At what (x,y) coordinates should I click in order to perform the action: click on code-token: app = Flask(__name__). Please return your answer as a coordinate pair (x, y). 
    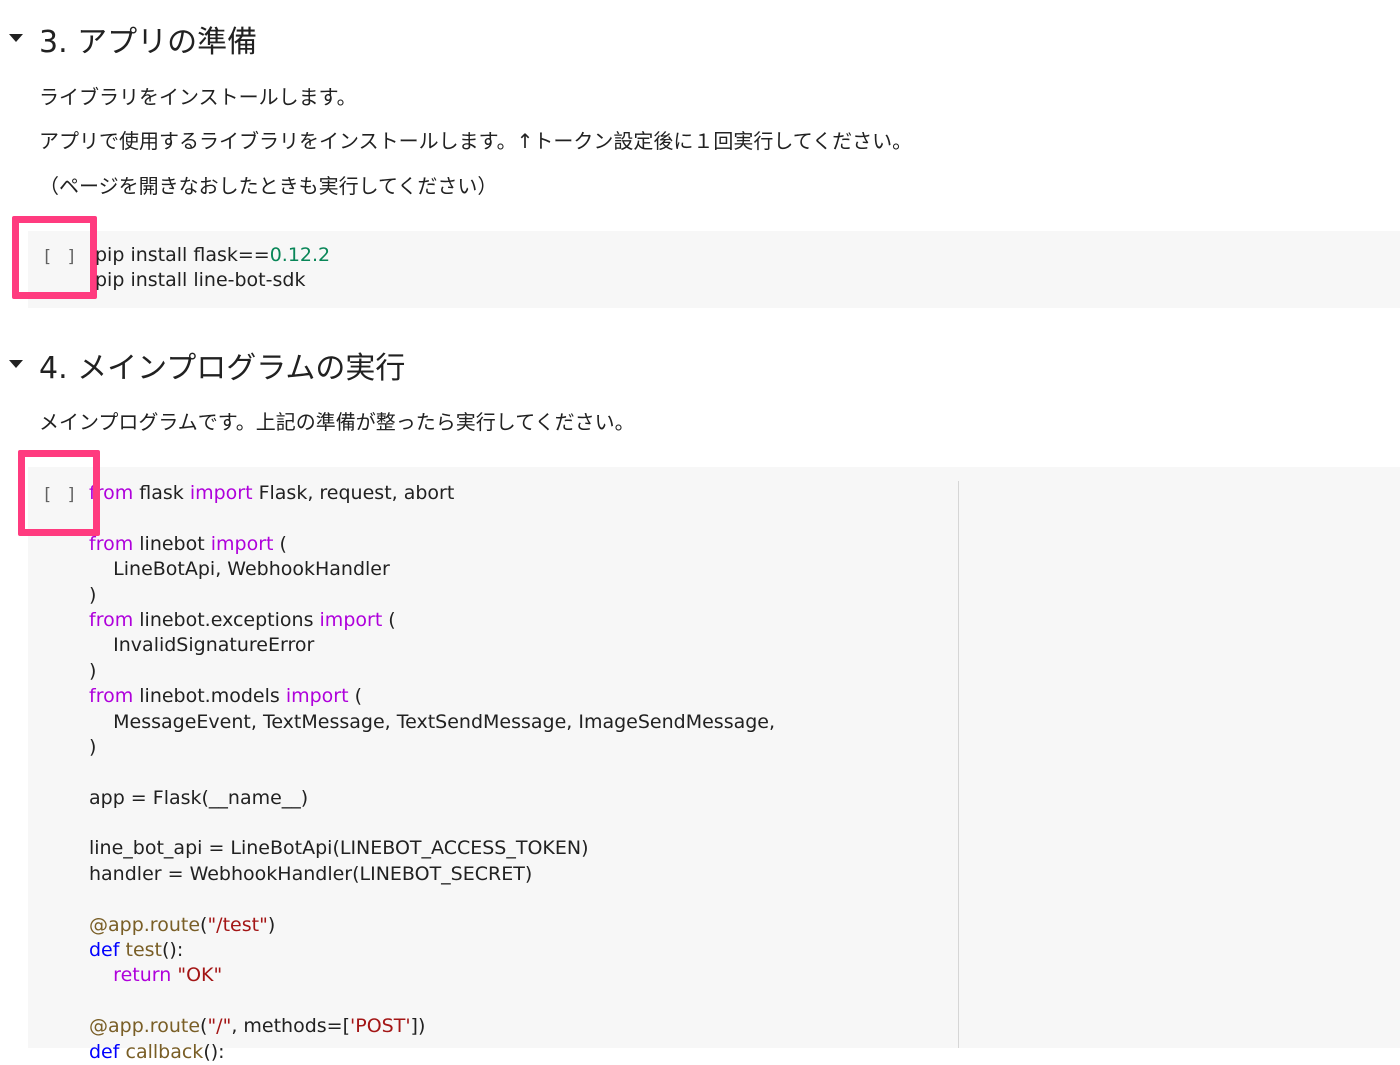
    Looking at the image, I should click on (199, 797).